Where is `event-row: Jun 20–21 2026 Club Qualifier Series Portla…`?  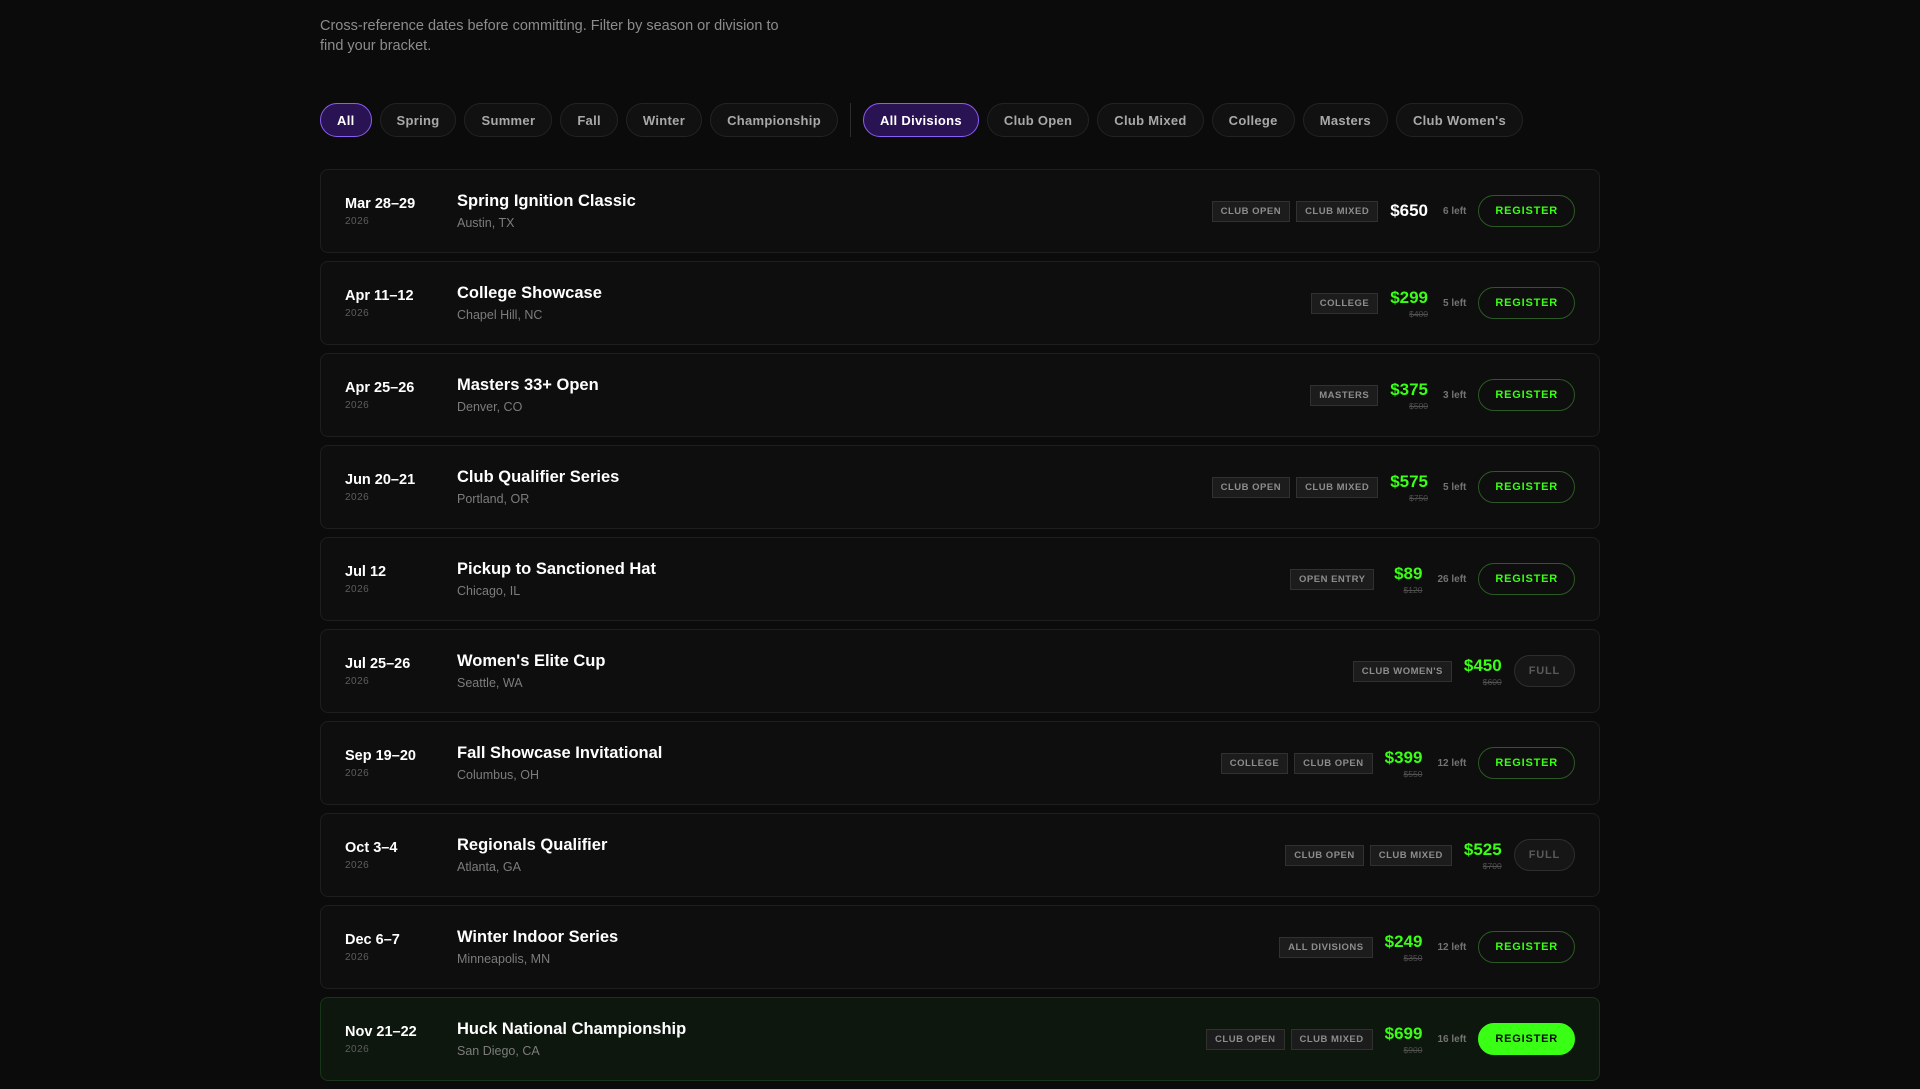 event-row: Jun 20–21 2026 Club Qualifier Series Portla… is located at coordinates (960, 487).